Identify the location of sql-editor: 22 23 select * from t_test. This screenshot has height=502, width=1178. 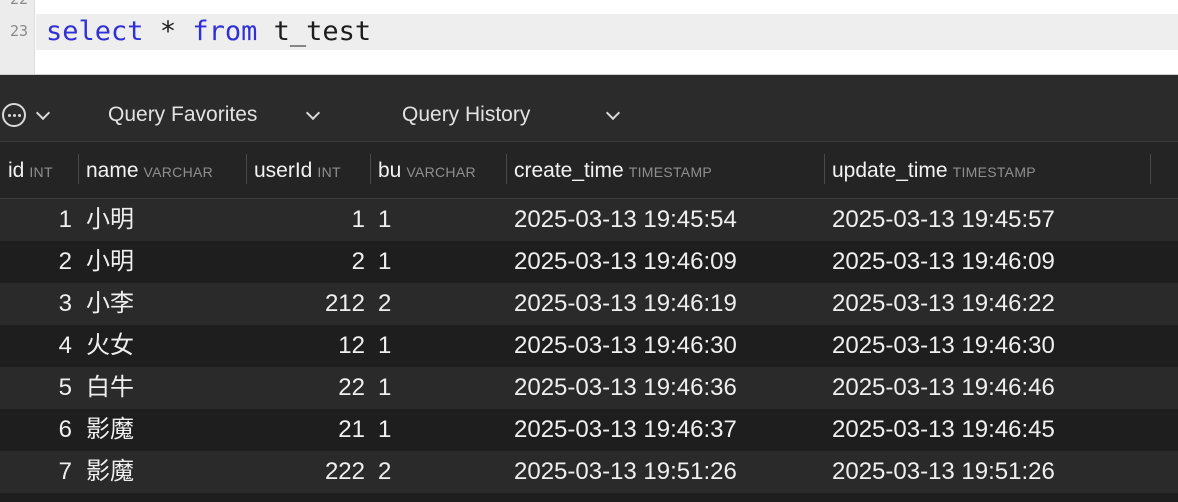
(589, 37).